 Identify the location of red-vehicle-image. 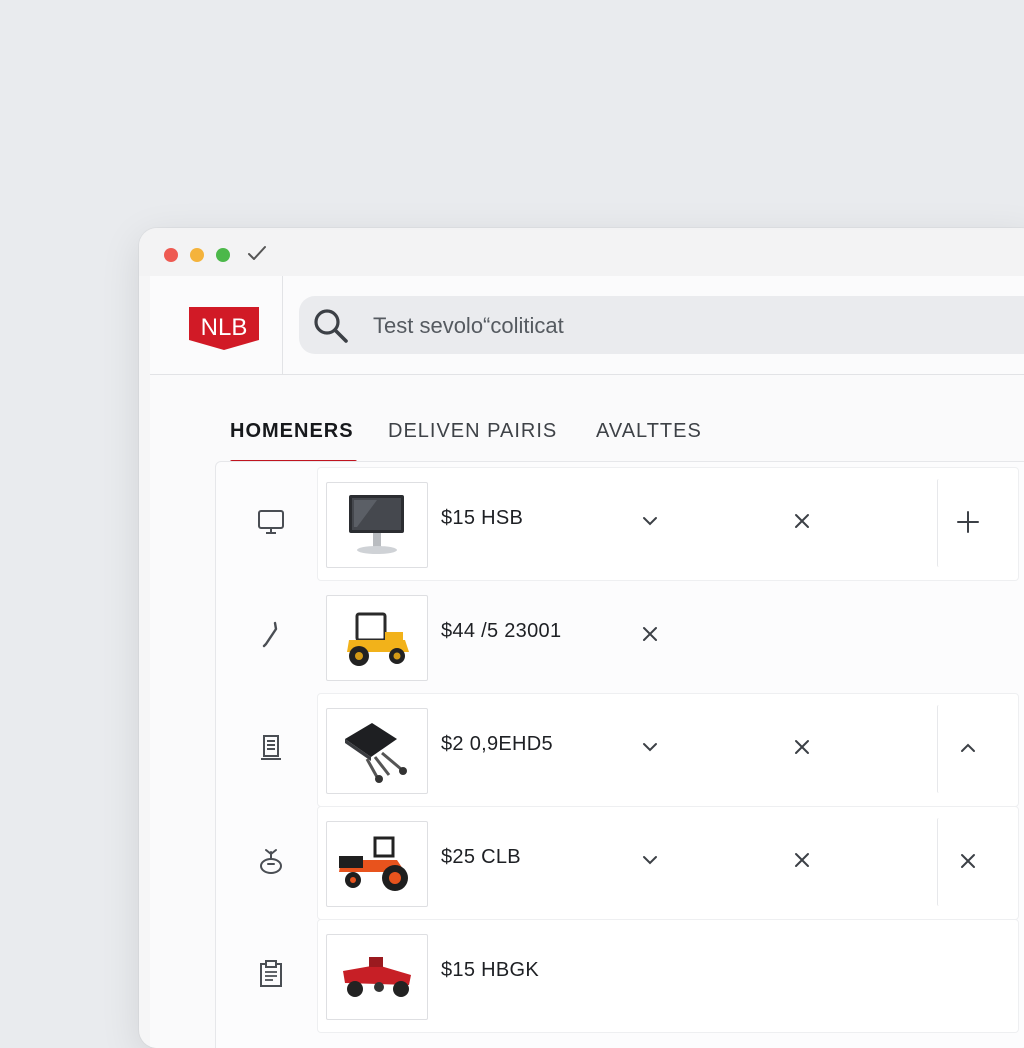
(377, 977).